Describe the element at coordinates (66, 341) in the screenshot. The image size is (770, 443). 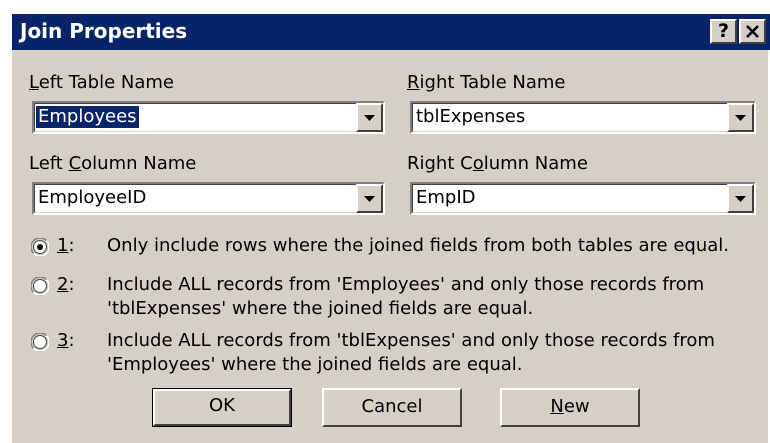
I see `option-3-key: 3:` at that location.